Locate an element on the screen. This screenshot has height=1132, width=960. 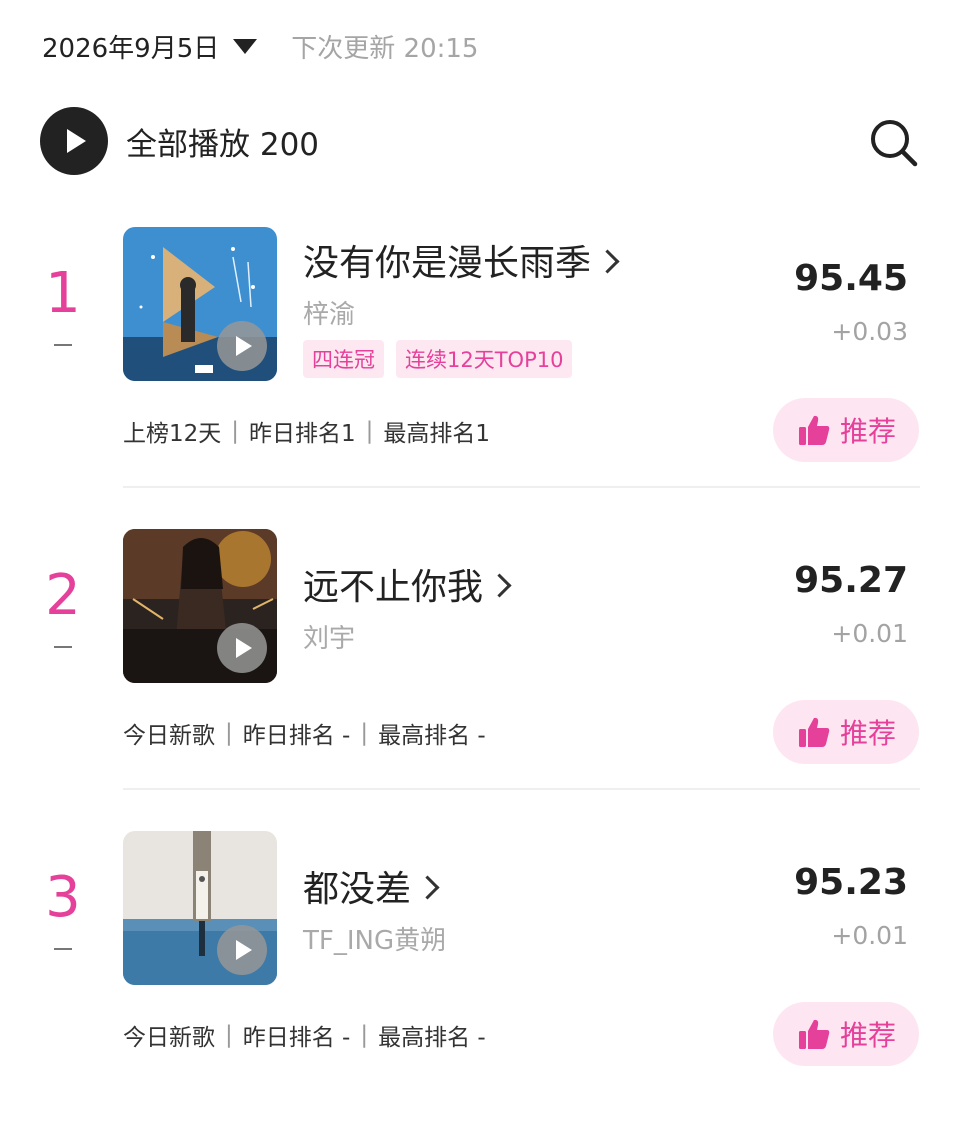
song-title-link: 都没差 is located at coordinates (371, 886).